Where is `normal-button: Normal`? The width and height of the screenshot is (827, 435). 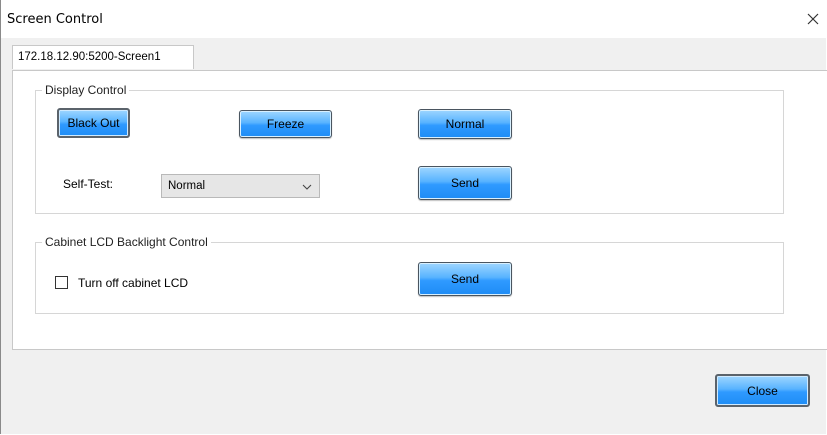 normal-button: Normal is located at coordinates (465, 124).